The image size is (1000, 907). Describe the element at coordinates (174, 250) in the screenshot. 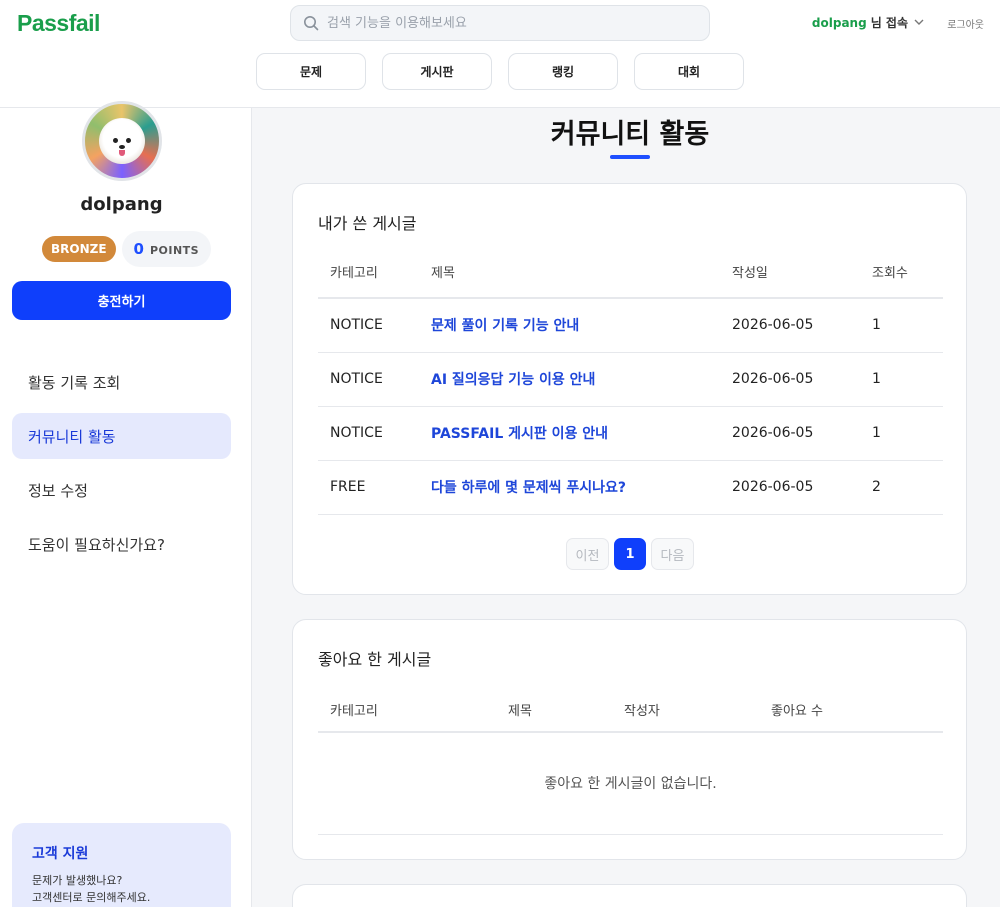

I see `points-label: POINTS` at that location.